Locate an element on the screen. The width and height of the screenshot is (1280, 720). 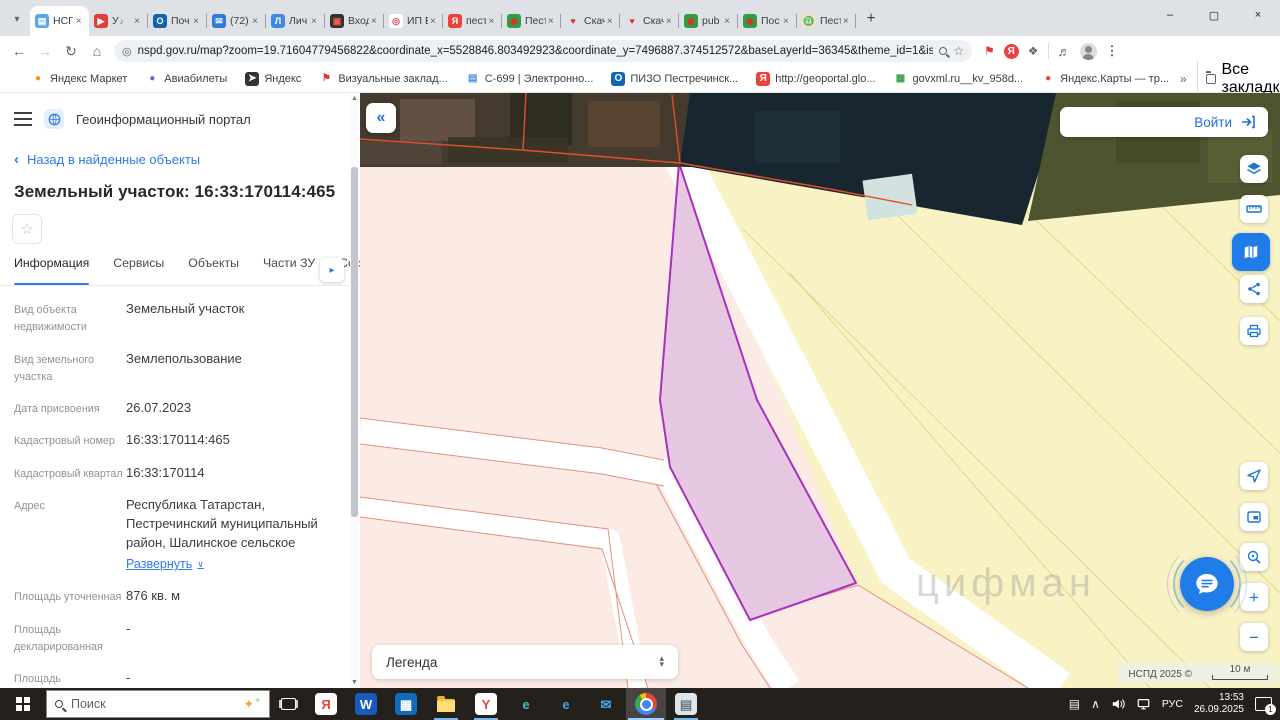
tabs-scroll-right-icon: ▸ is located at coordinates (332, 270).